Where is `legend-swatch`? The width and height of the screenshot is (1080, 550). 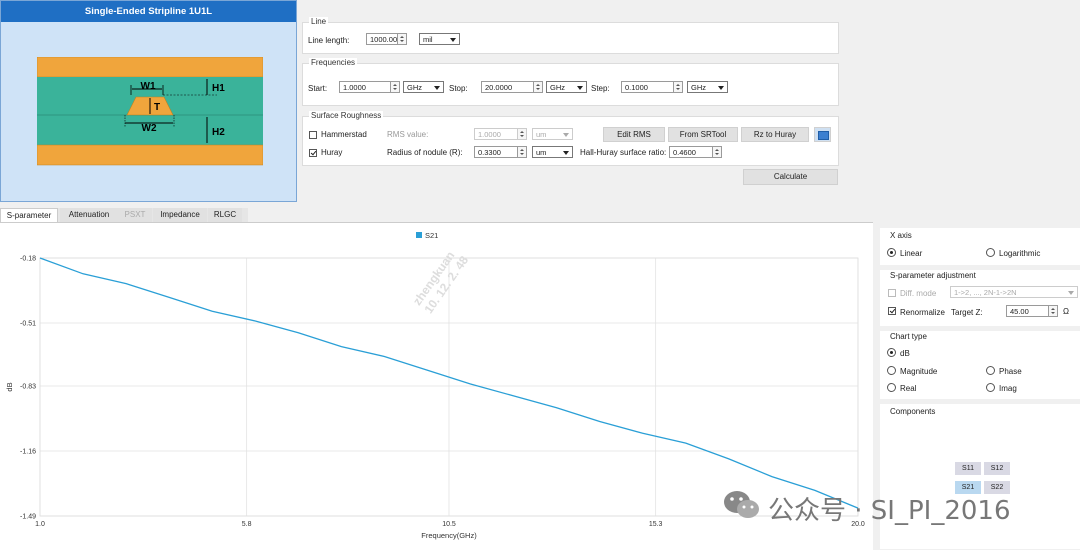 legend-swatch is located at coordinates (419, 235).